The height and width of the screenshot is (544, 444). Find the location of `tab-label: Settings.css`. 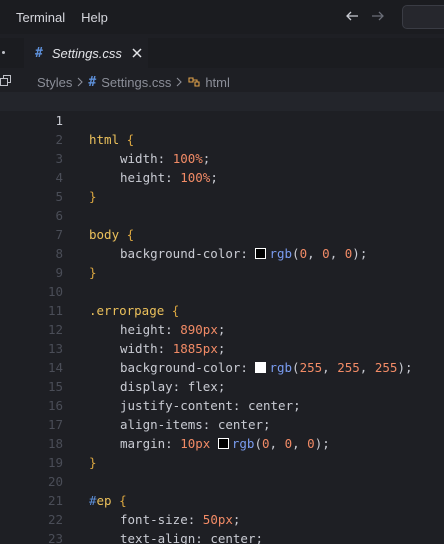

tab-label: Settings.css is located at coordinates (86, 53).